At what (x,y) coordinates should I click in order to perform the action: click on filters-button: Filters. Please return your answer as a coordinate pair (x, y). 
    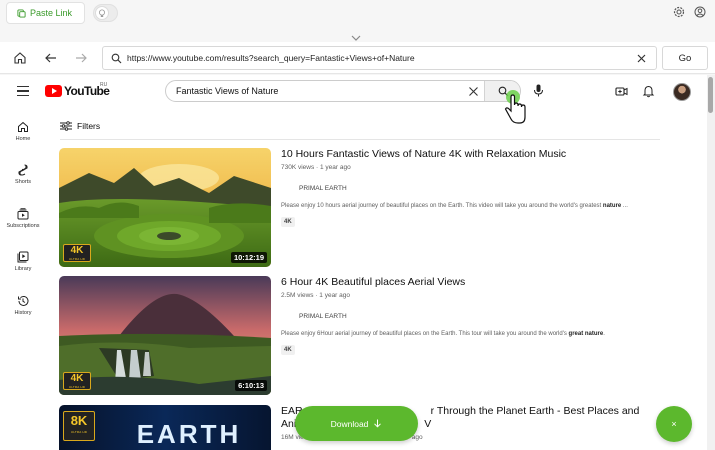
    Looking at the image, I should click on (80, 126).